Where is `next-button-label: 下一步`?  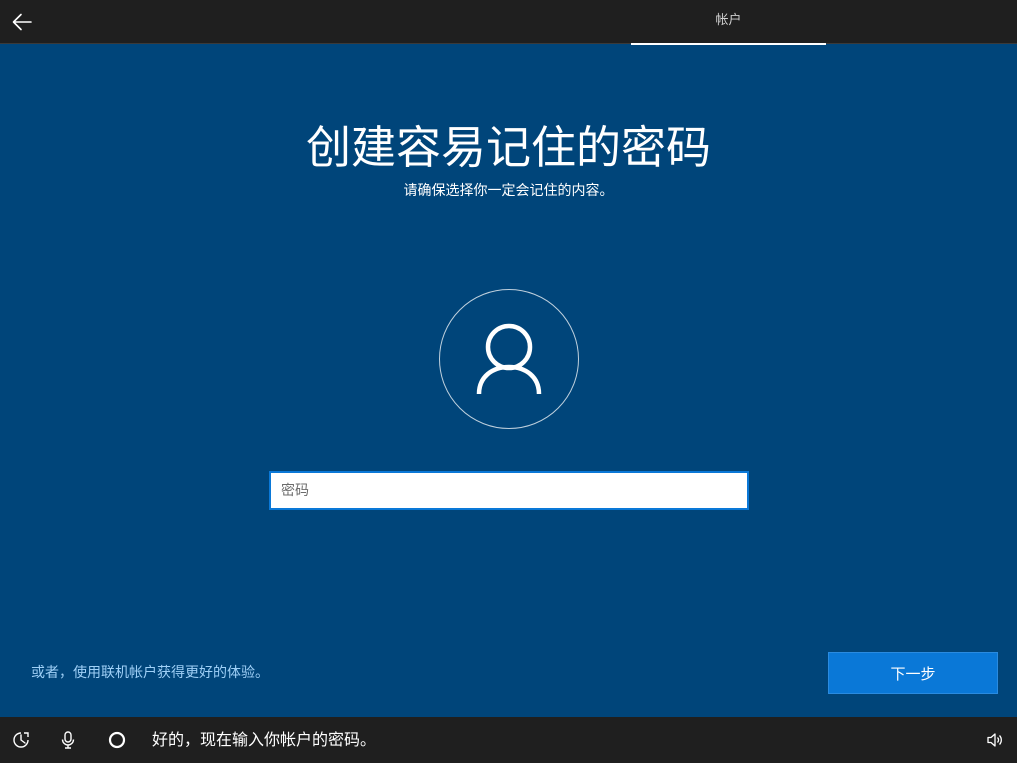 next-button-label: 下一步 is located at coordinates (913, 673).